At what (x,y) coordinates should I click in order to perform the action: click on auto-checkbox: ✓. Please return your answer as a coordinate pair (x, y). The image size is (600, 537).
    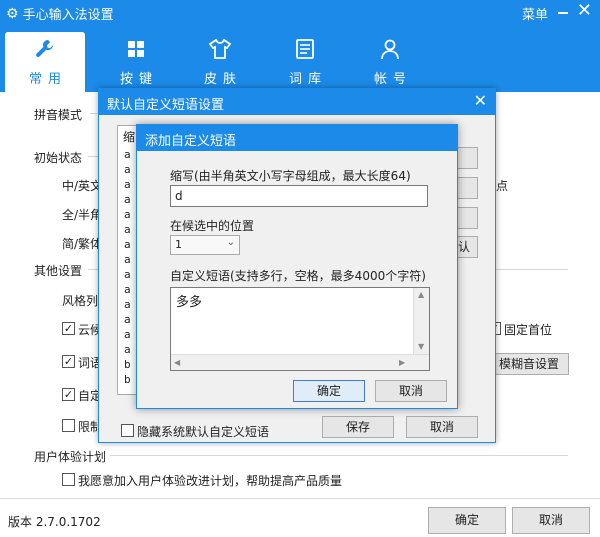
    Looking at the image, I should click on (68, 394).